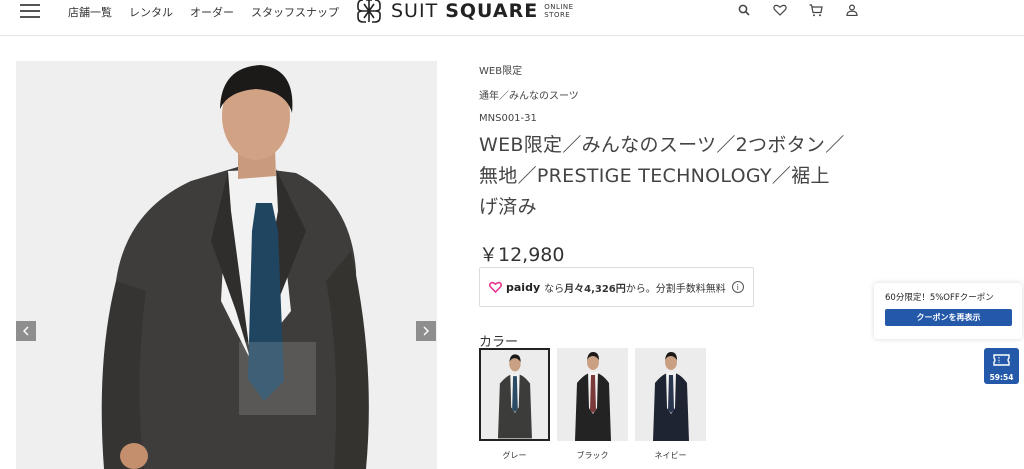 Image resolution: width=1024 pixels, height=469 pixels. I want to click on color-swatch-black: ブラック, so click(592, 404).